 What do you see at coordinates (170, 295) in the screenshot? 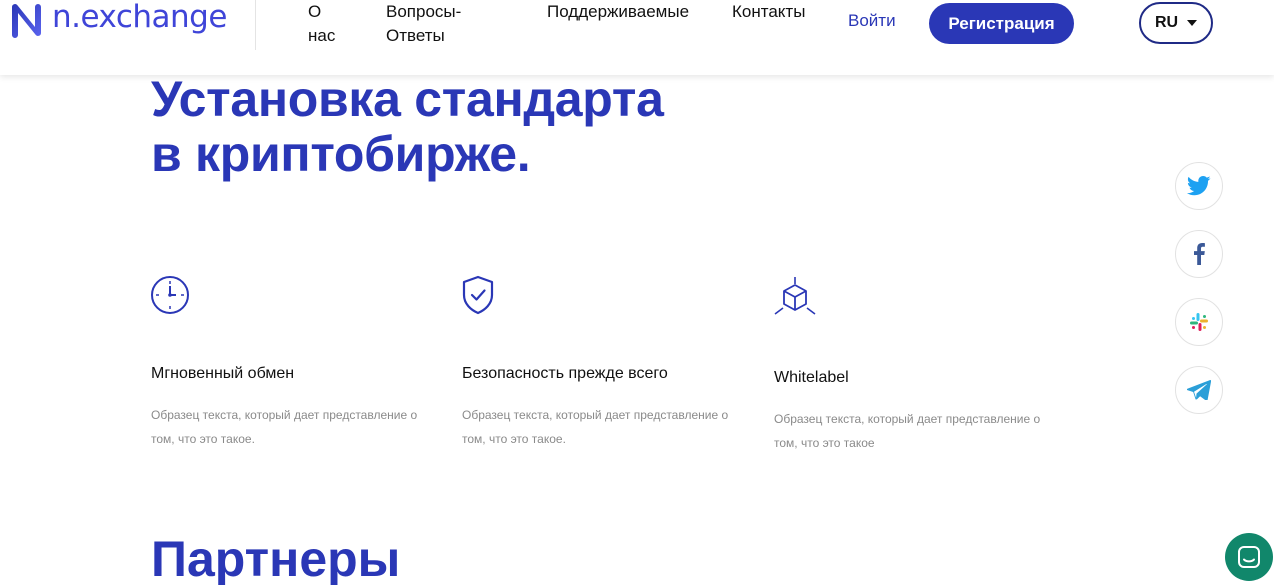
I see `clock-icon` at bounding box center [170, 295].